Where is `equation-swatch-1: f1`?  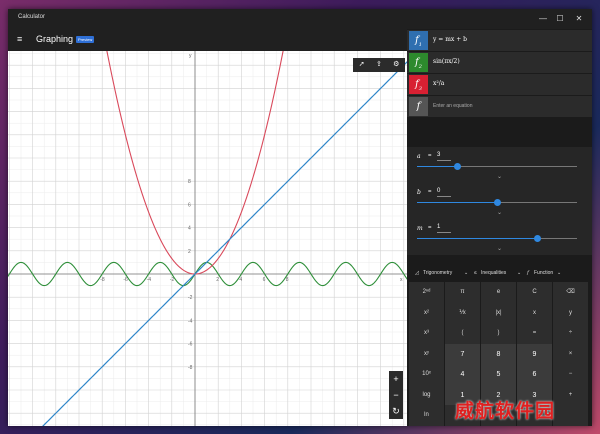
equation-swatch-1: f1 is located at coordinates (418, 40).